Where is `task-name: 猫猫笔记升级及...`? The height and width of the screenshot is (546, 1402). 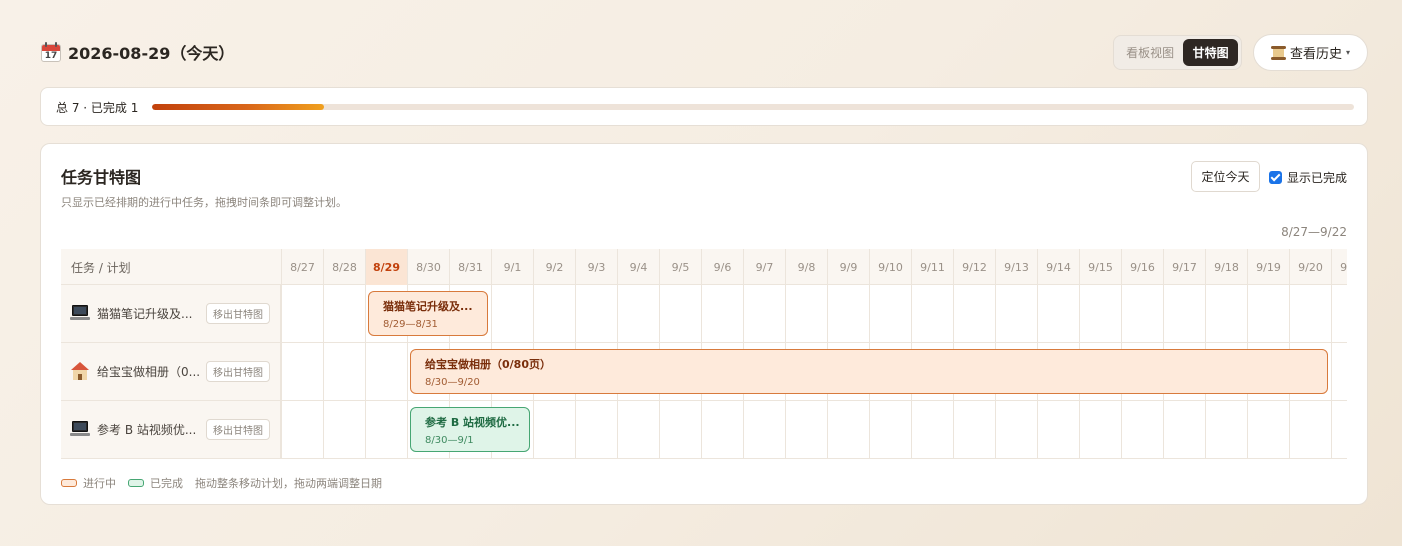
task-name: 猫猫笔记升级及... is located at coordinates (145, 314).